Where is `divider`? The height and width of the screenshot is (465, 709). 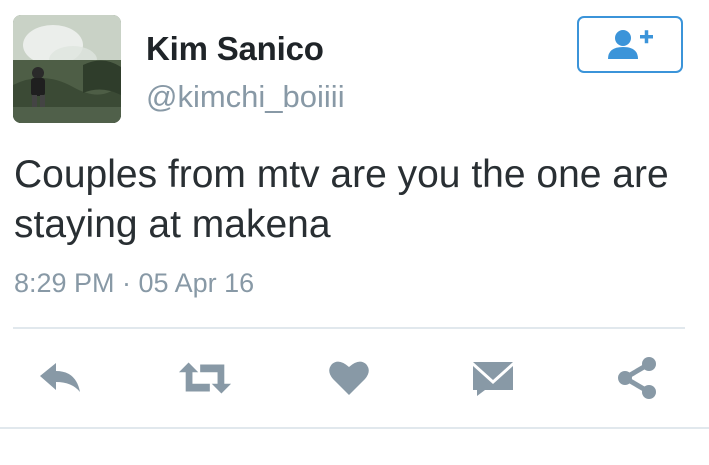 divider is located at coordinates (349, 328).